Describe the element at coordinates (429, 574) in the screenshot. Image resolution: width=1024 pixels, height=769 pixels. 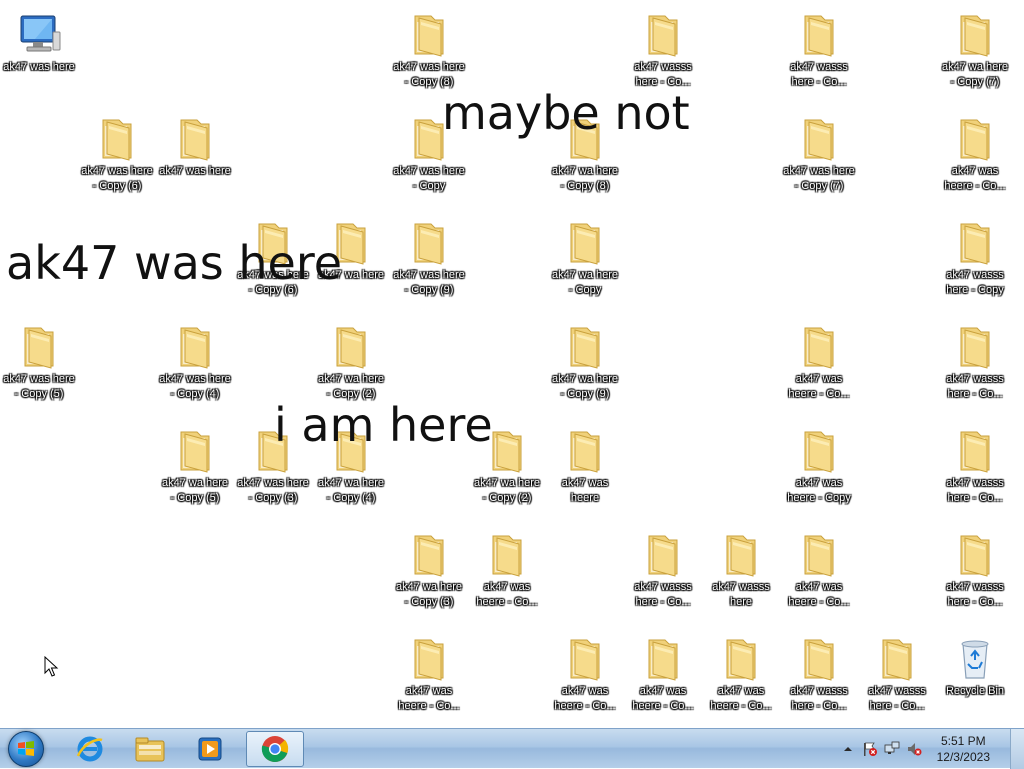
I see `desktop-folder: ak47 wa here - Copy (3)` at that location.